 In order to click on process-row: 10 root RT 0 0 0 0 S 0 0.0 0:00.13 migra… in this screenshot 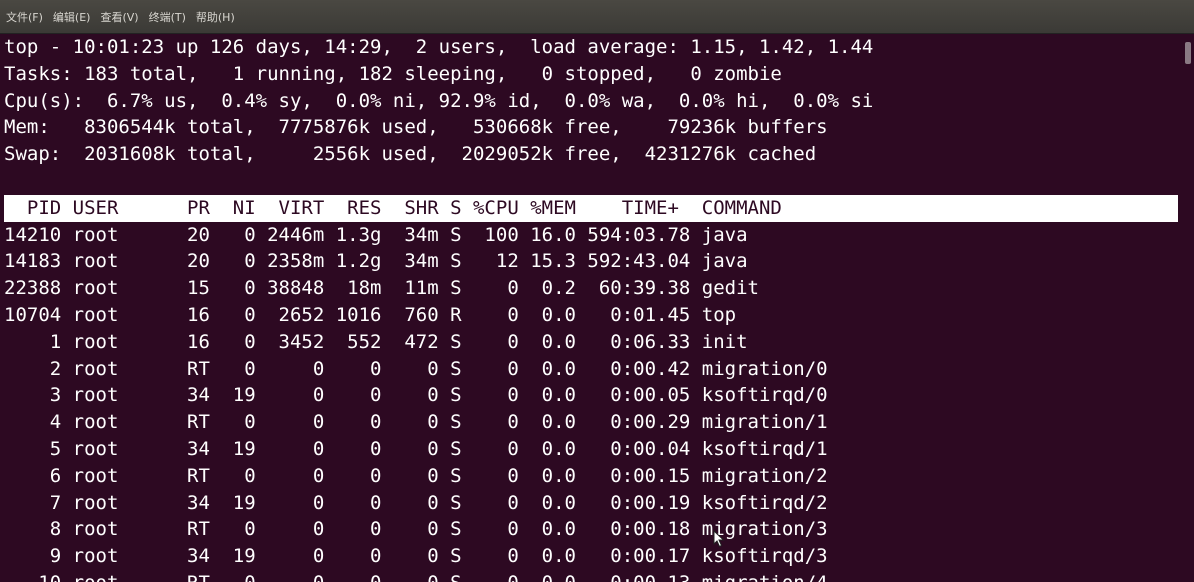, I will do `click(593, 576)`.